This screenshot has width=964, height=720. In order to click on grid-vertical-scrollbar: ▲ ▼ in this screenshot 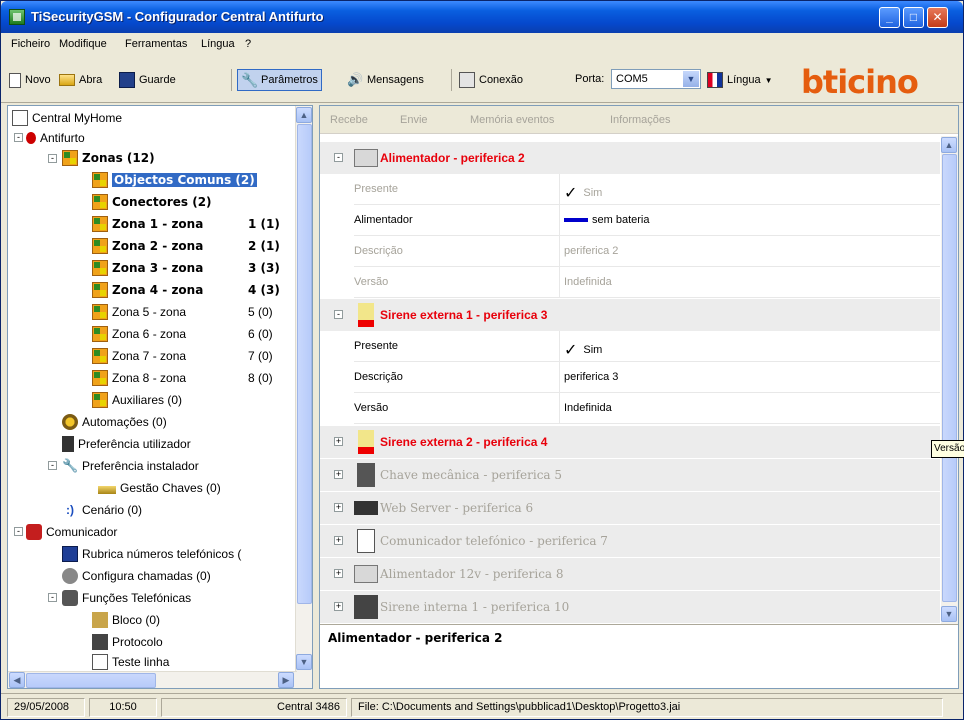, I will do `click(949, 380)`.